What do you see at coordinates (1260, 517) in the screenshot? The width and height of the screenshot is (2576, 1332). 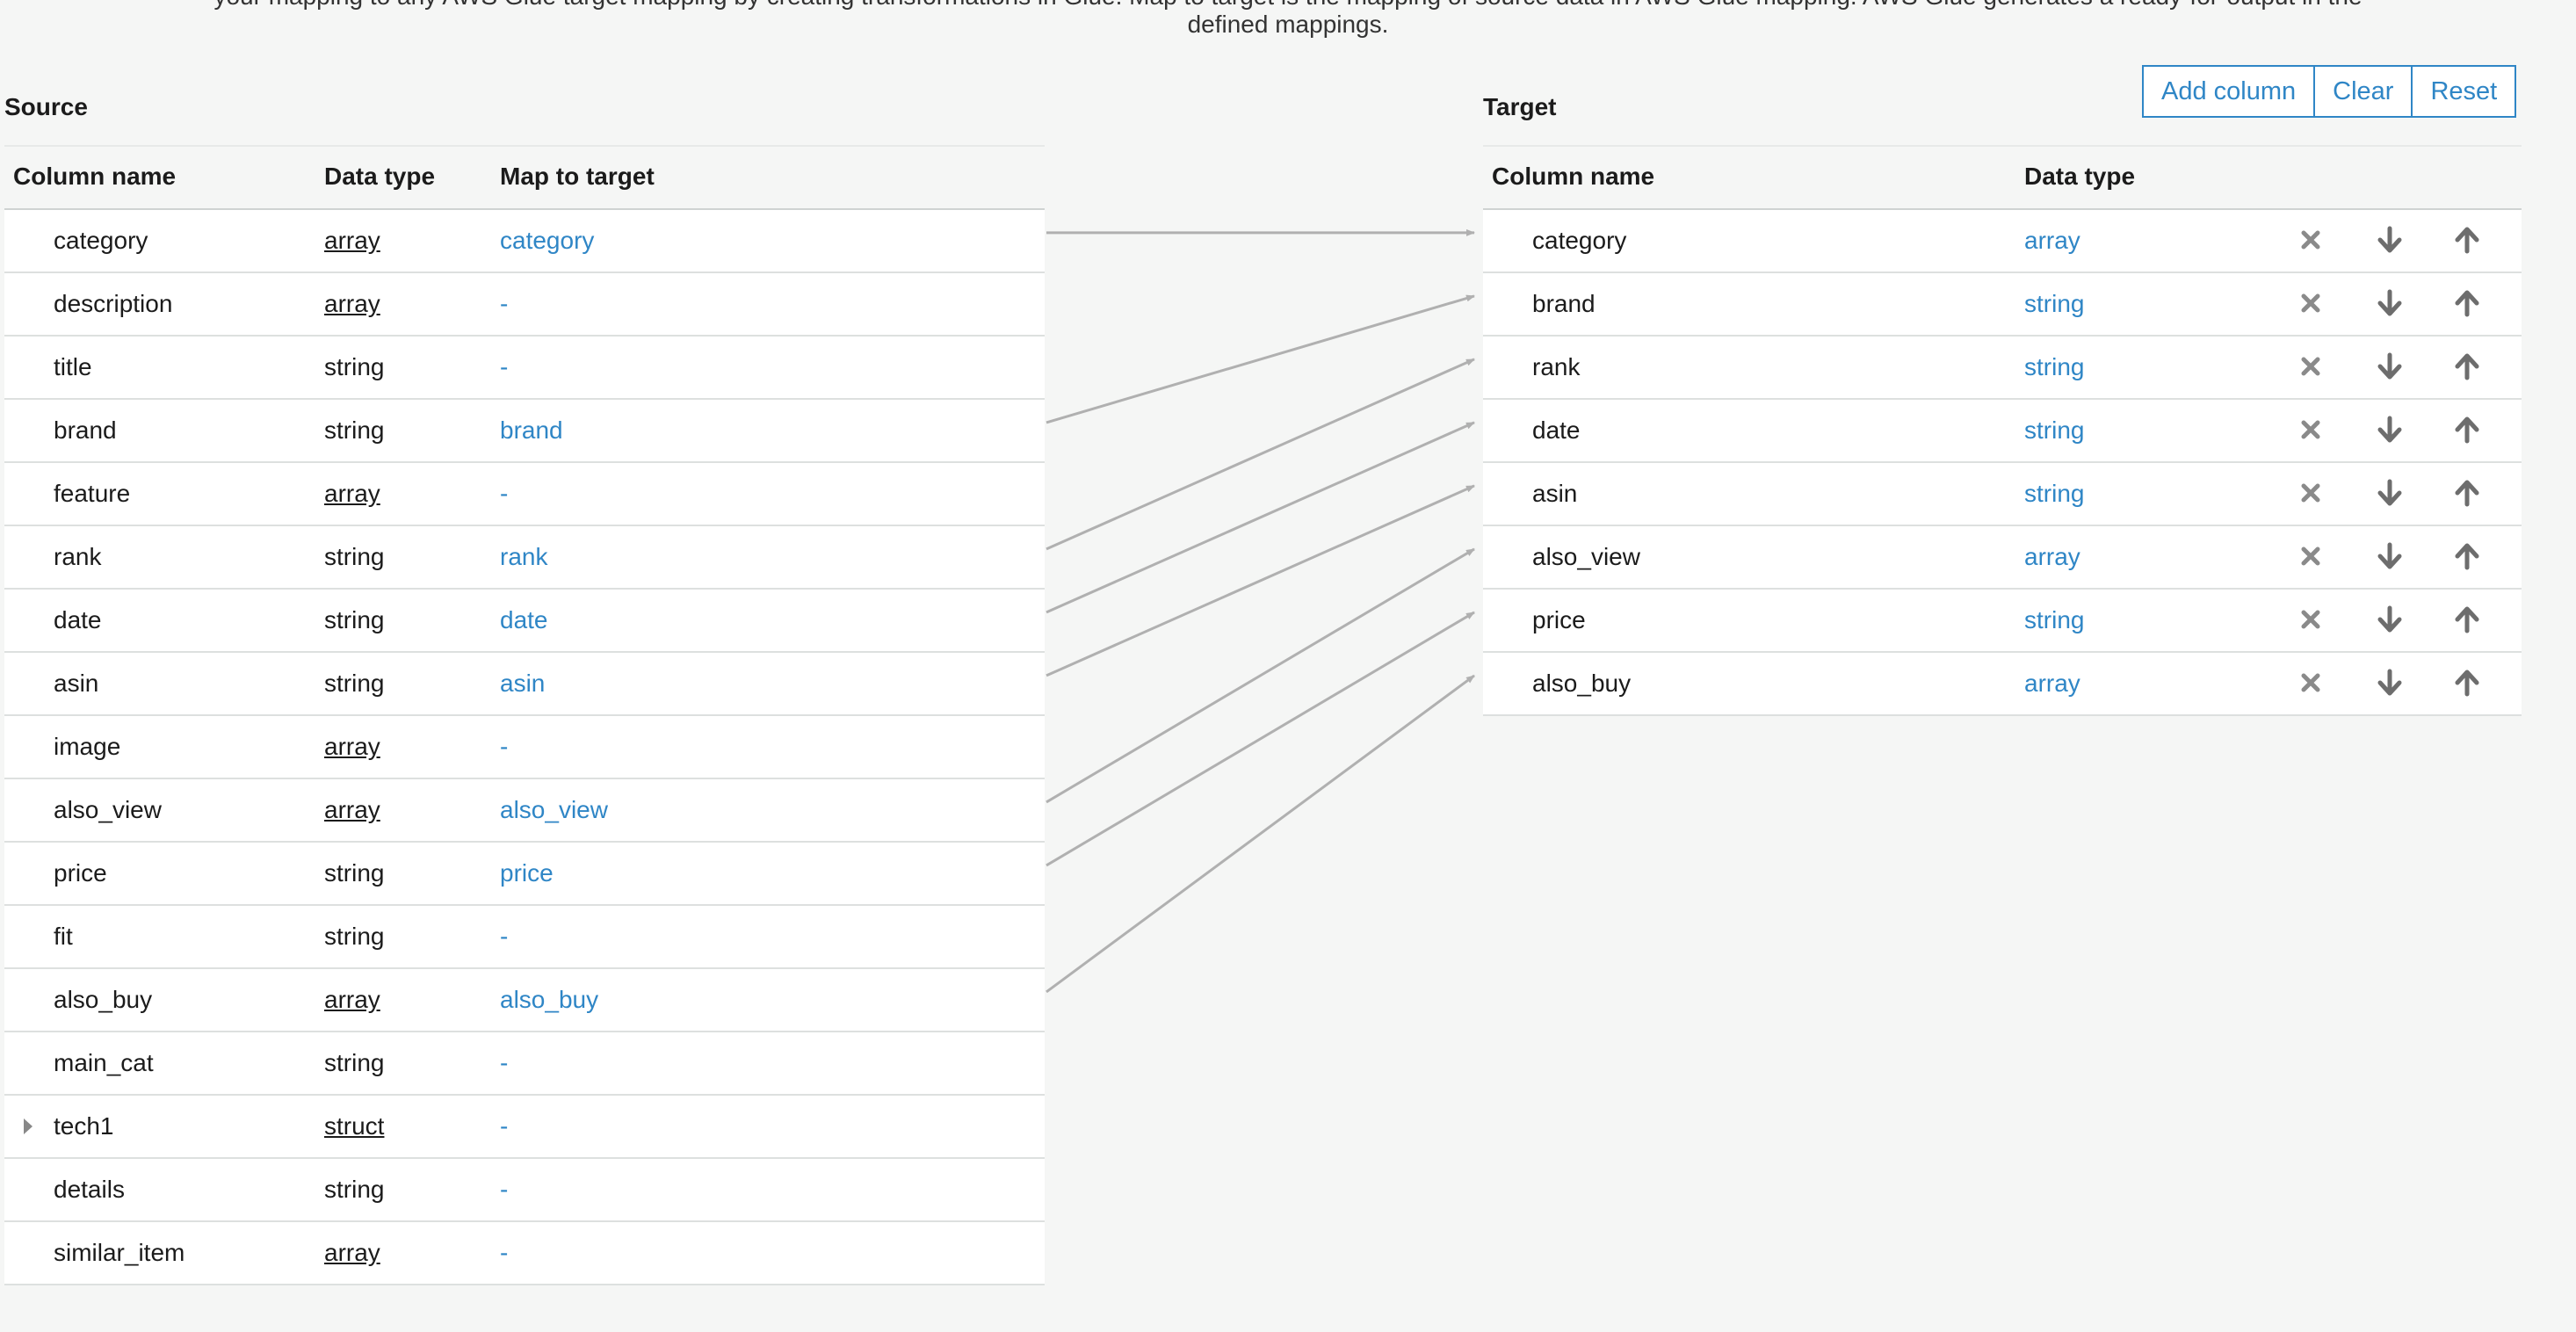 I see `mapping-connector-date` at bounding box center [1260, 517].